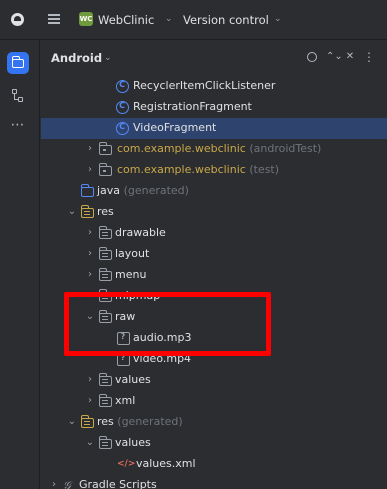 Image resolution: width=387 pixels, height=489 pixels. What do you see at coordinates (214, 443) in the screenshot?
I see `tree-row-values-generated: ⌄ values` at bounding box center [214, 443].